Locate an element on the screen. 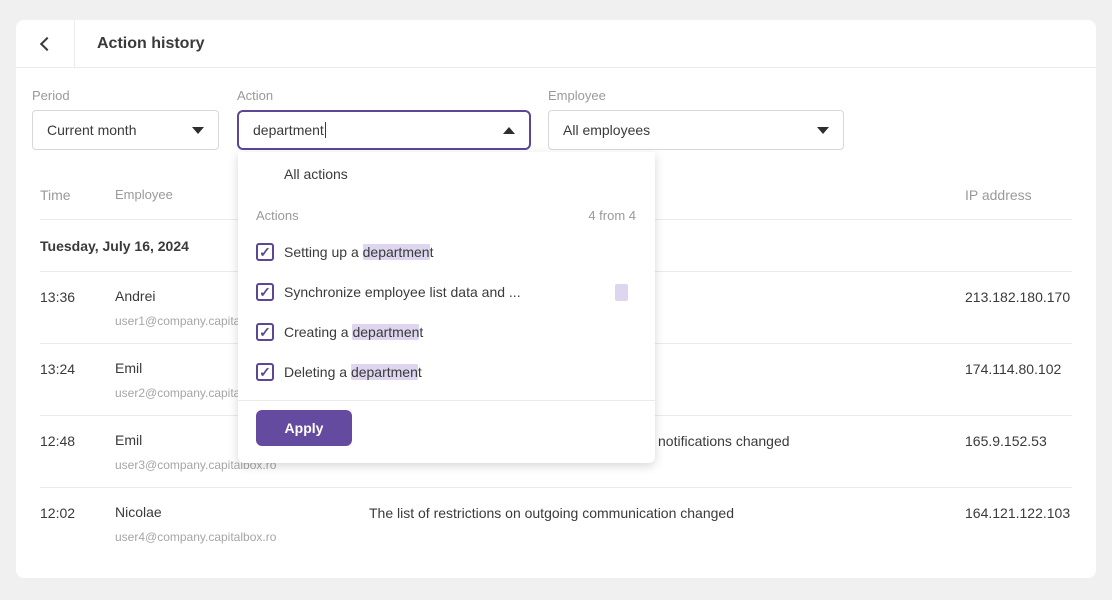 The height and width of the screenshot is (600, 1112). chevron-left-icon is located at coordinates (47, 44).